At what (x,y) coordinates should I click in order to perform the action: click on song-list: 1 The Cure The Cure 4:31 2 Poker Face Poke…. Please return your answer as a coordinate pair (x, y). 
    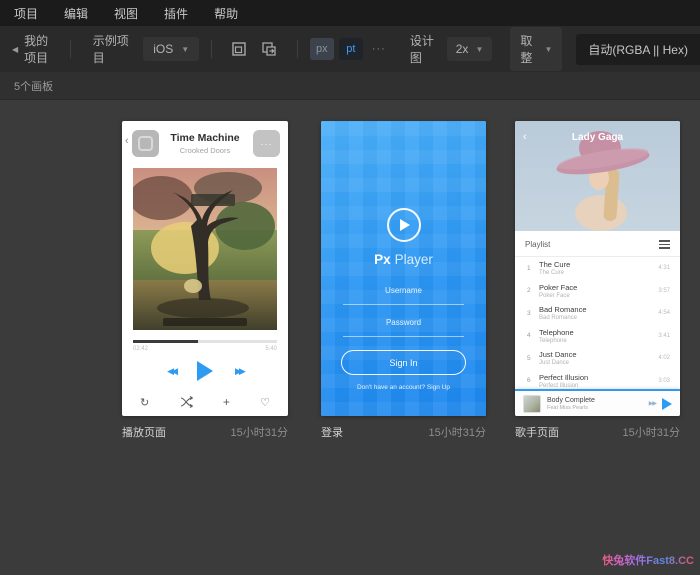
    Looking at the image, I should click on (597, 323).